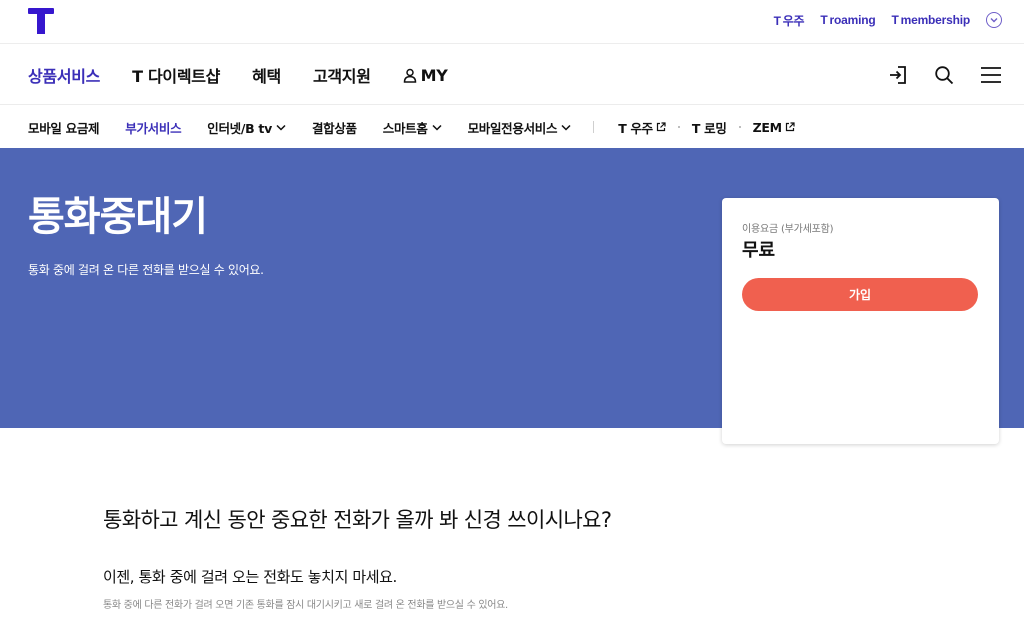  What do you see at coordinates (118, 217) in the screenshot?
I see `page-title: 통화중대기` at bounding box center [118, 217].